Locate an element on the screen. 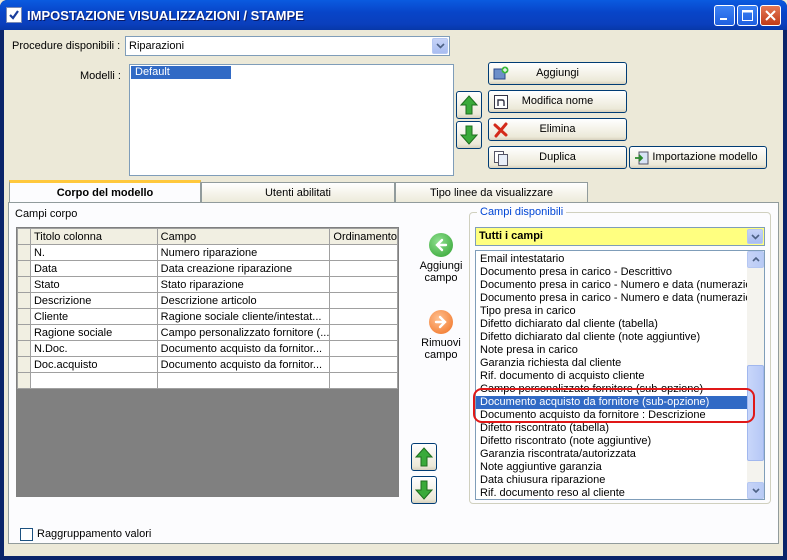 The height and width of the screenshot is (560, 787). table-row: Descrizione Descrizione articolo is located at coordinates (207, 300).